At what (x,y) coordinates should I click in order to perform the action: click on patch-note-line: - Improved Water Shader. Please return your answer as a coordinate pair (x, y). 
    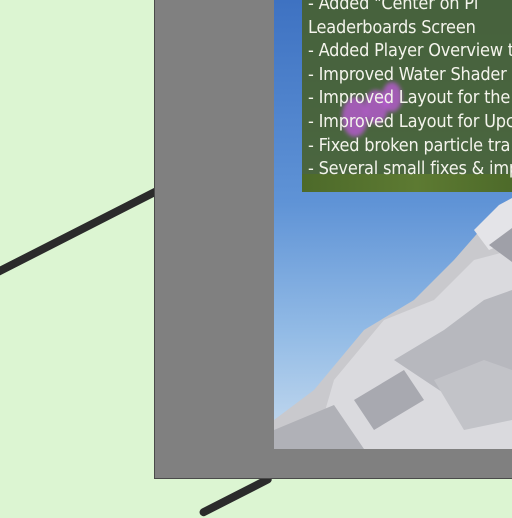
    Looking at the image, I should click on (407, 74).